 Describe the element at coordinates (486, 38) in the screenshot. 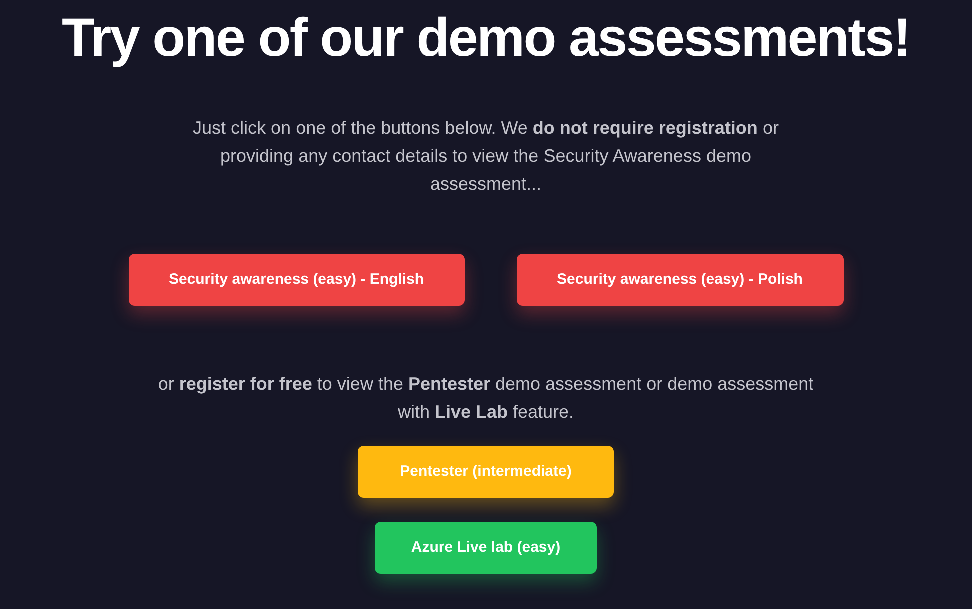

I see `page-heading: Try one of our demo assessments!` at that location.